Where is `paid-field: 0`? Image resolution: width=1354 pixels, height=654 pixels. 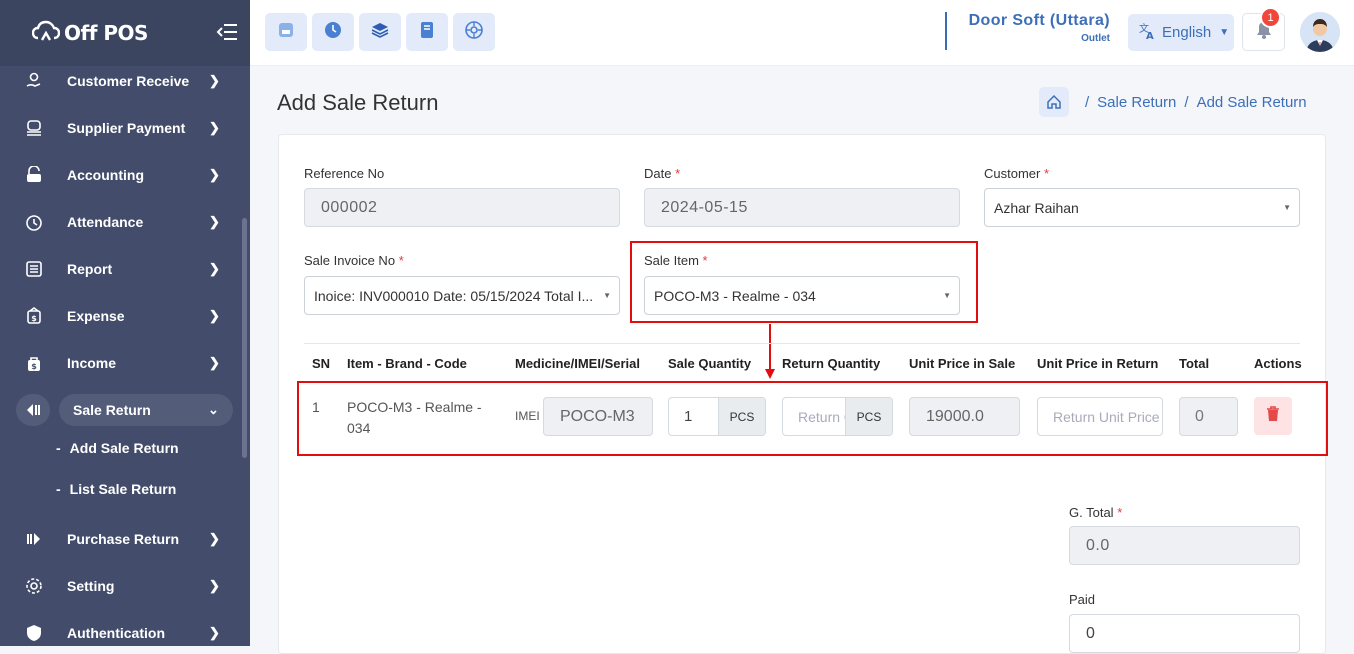 paid-field: 0 is located at coordinates (1184, 633).